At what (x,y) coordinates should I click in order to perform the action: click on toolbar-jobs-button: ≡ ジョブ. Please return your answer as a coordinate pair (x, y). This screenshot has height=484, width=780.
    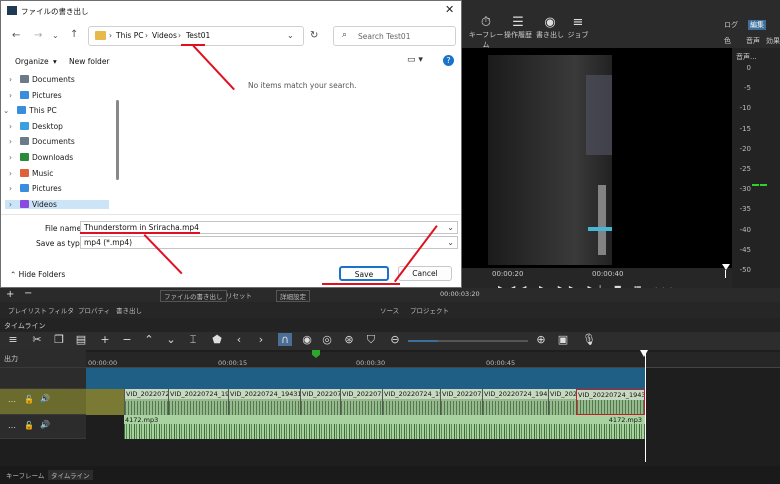
    Looking at the image, I should click on (578, 28).